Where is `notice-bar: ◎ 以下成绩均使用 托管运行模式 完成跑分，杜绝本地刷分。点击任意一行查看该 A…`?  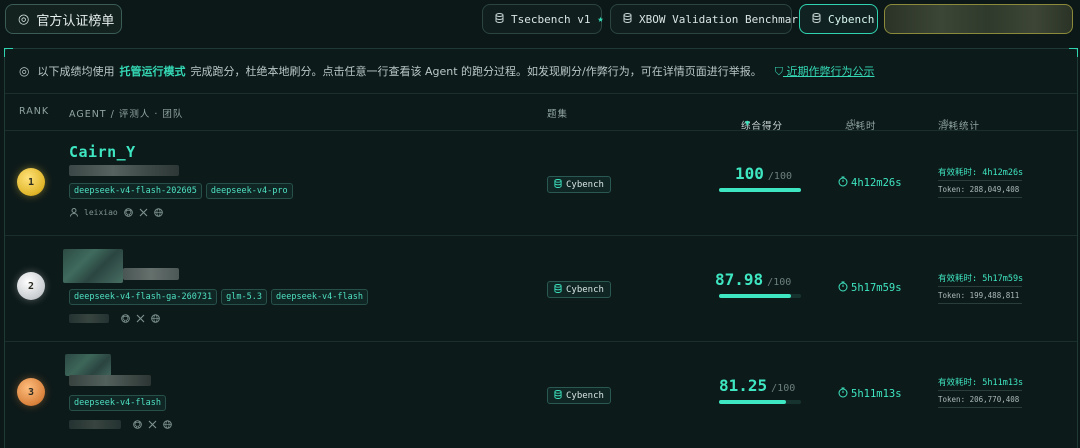 notice-bar: ◎ 以下成绩均使用 托管运行模式 完成跑分，杜绝本地刷分。点击任意一行查看该 A… is located at coordinates (541, 71).